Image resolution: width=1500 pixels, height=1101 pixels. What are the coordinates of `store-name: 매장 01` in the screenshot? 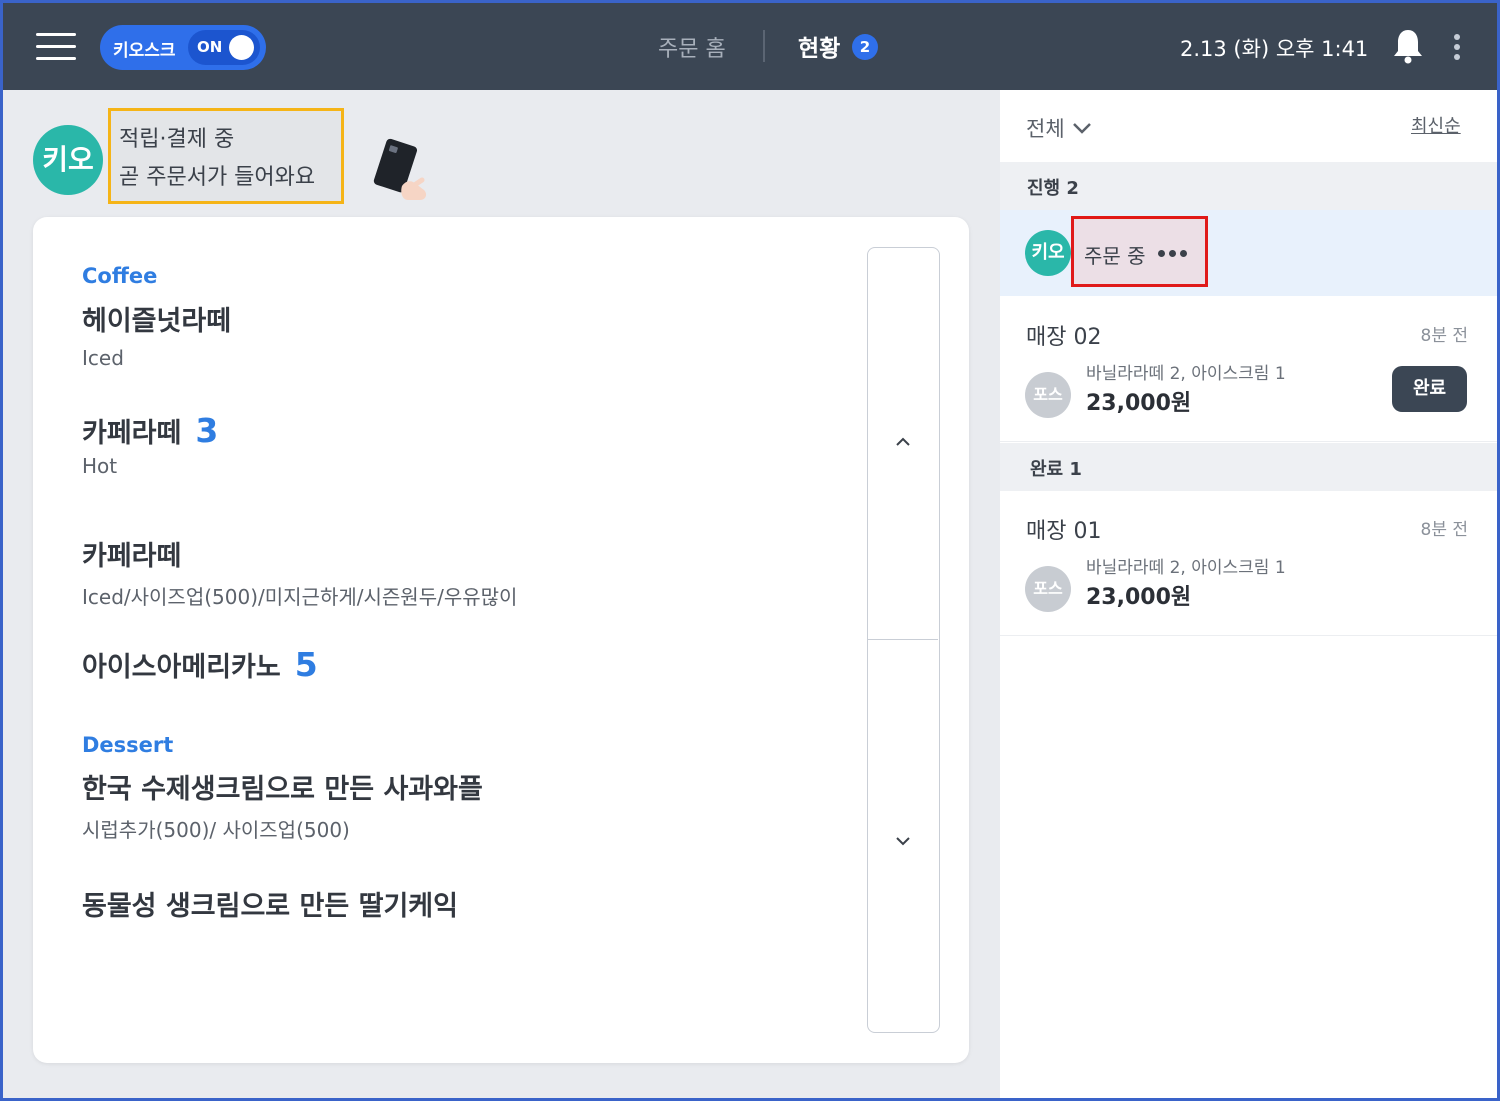 It's located at (1064, 531).